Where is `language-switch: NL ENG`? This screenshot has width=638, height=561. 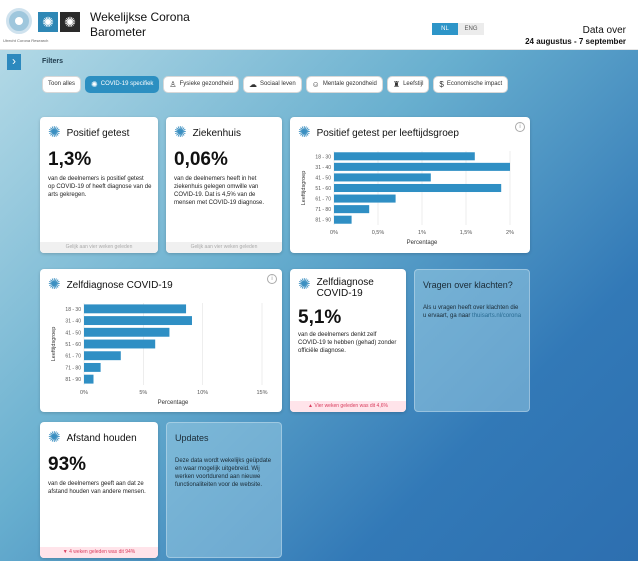 language-switch: NL ENG is located at coordinates (458, 29).